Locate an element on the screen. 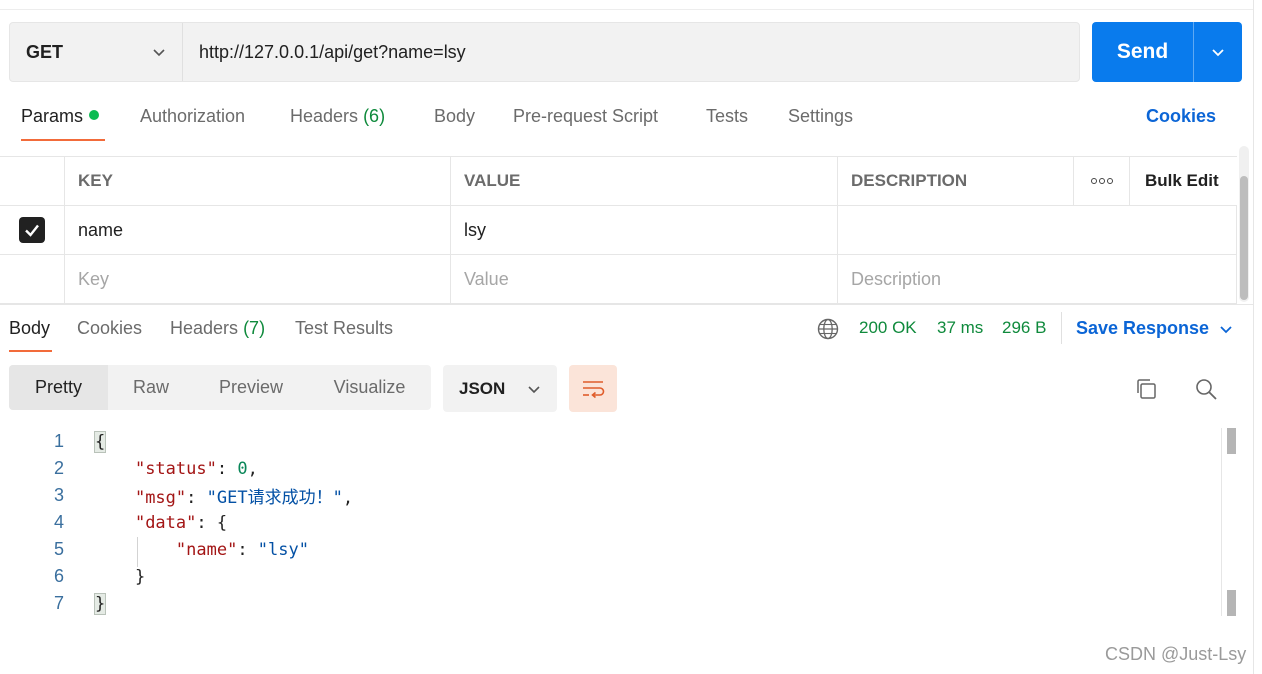  code-scrollbar-track is located at coordinates (1221, 522).